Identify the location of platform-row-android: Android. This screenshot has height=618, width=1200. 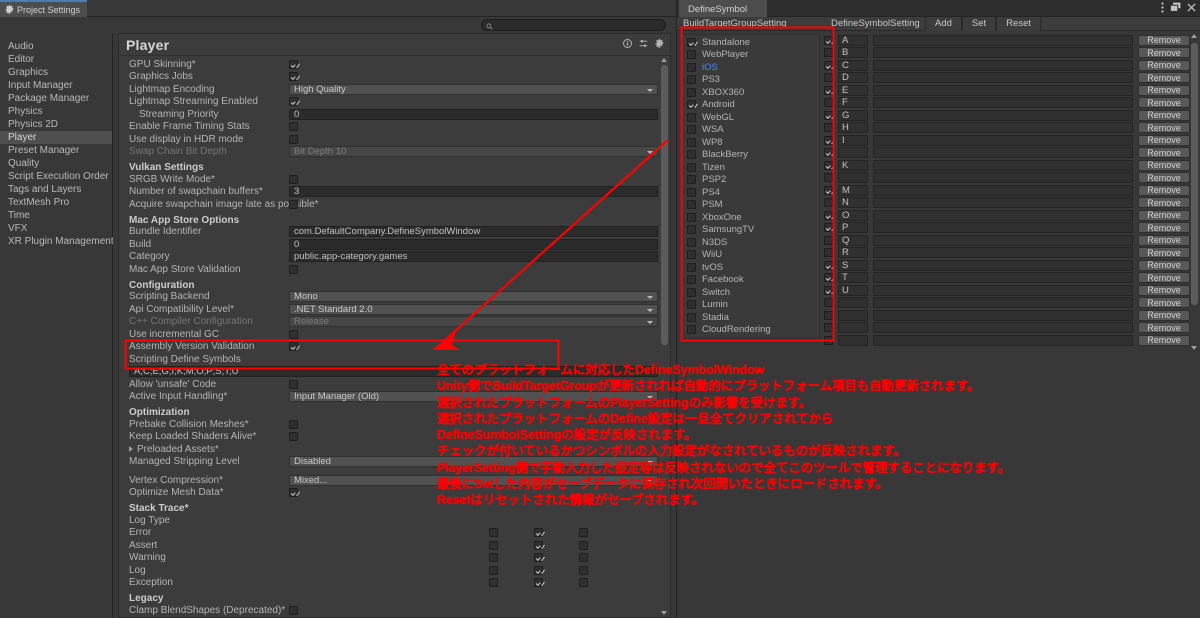
(750, 105).